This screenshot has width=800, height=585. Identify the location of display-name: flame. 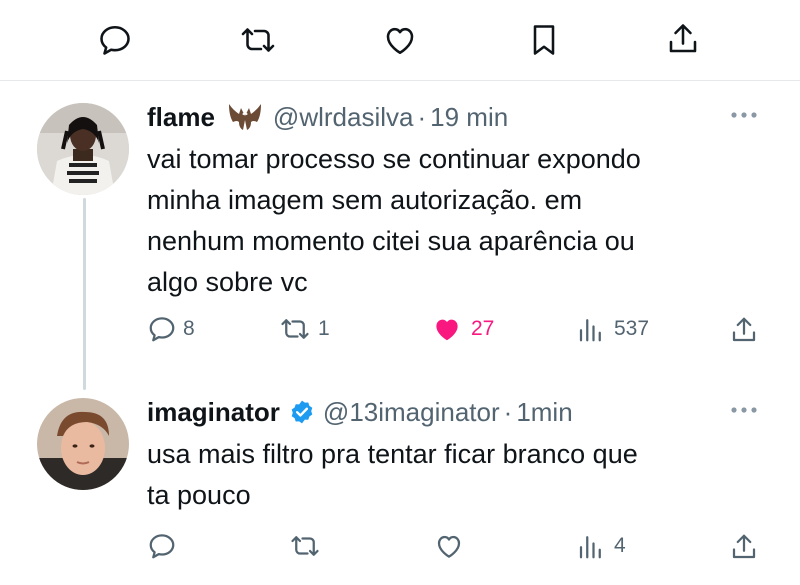
(181, 117).